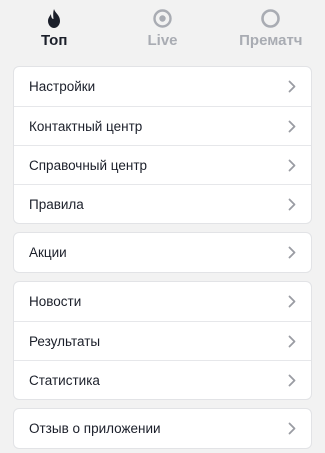 The height and width of the screenshot is (453, 325). I want to click on menu-item-label: Справочный центр, so click(88, 165).